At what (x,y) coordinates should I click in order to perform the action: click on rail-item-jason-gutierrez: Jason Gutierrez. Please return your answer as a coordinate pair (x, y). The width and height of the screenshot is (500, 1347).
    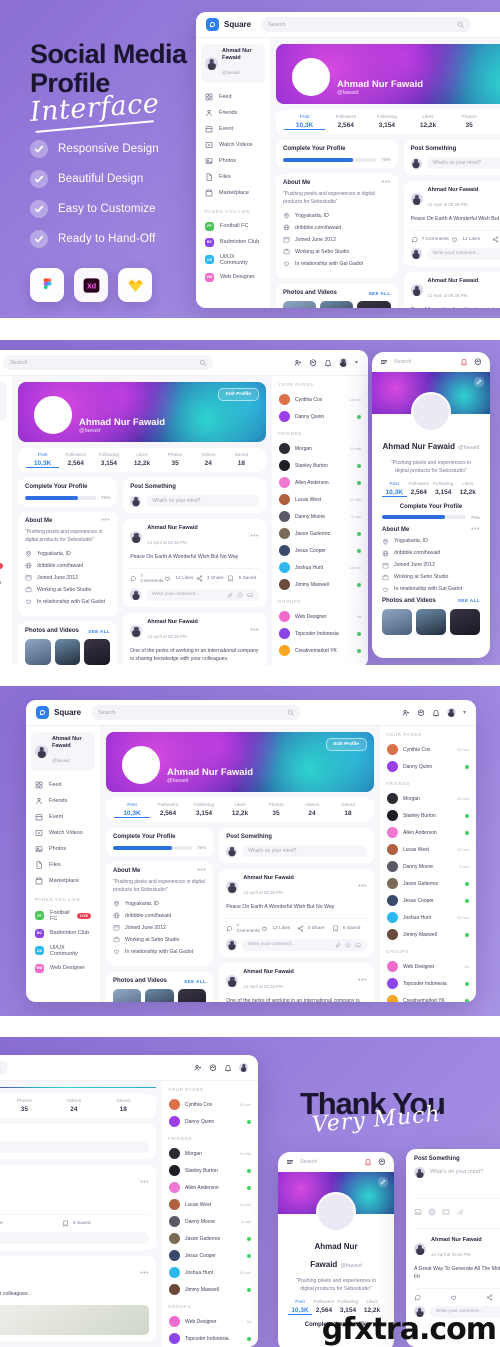
    Looking at the image, I should click on (428, 883).